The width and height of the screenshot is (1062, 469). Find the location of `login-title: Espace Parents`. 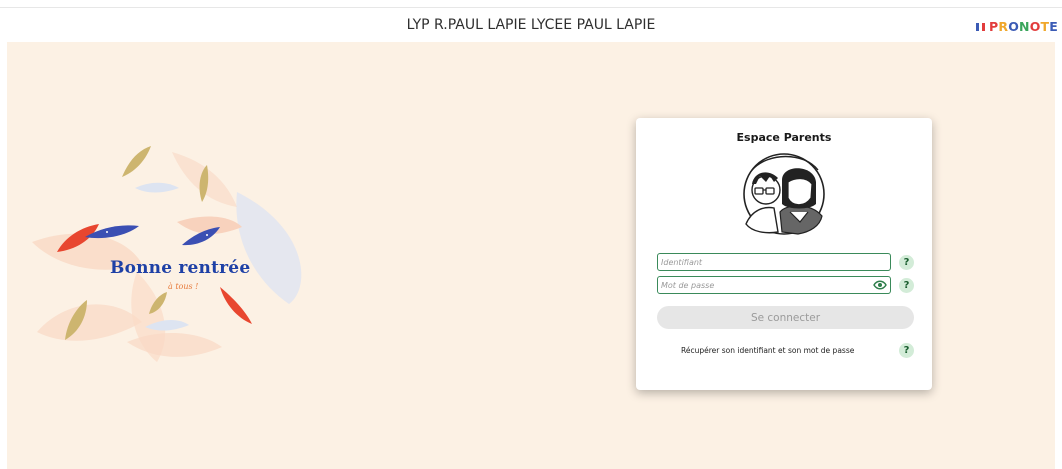

login-title: Espace Parents is located at coordinates (784, 137).